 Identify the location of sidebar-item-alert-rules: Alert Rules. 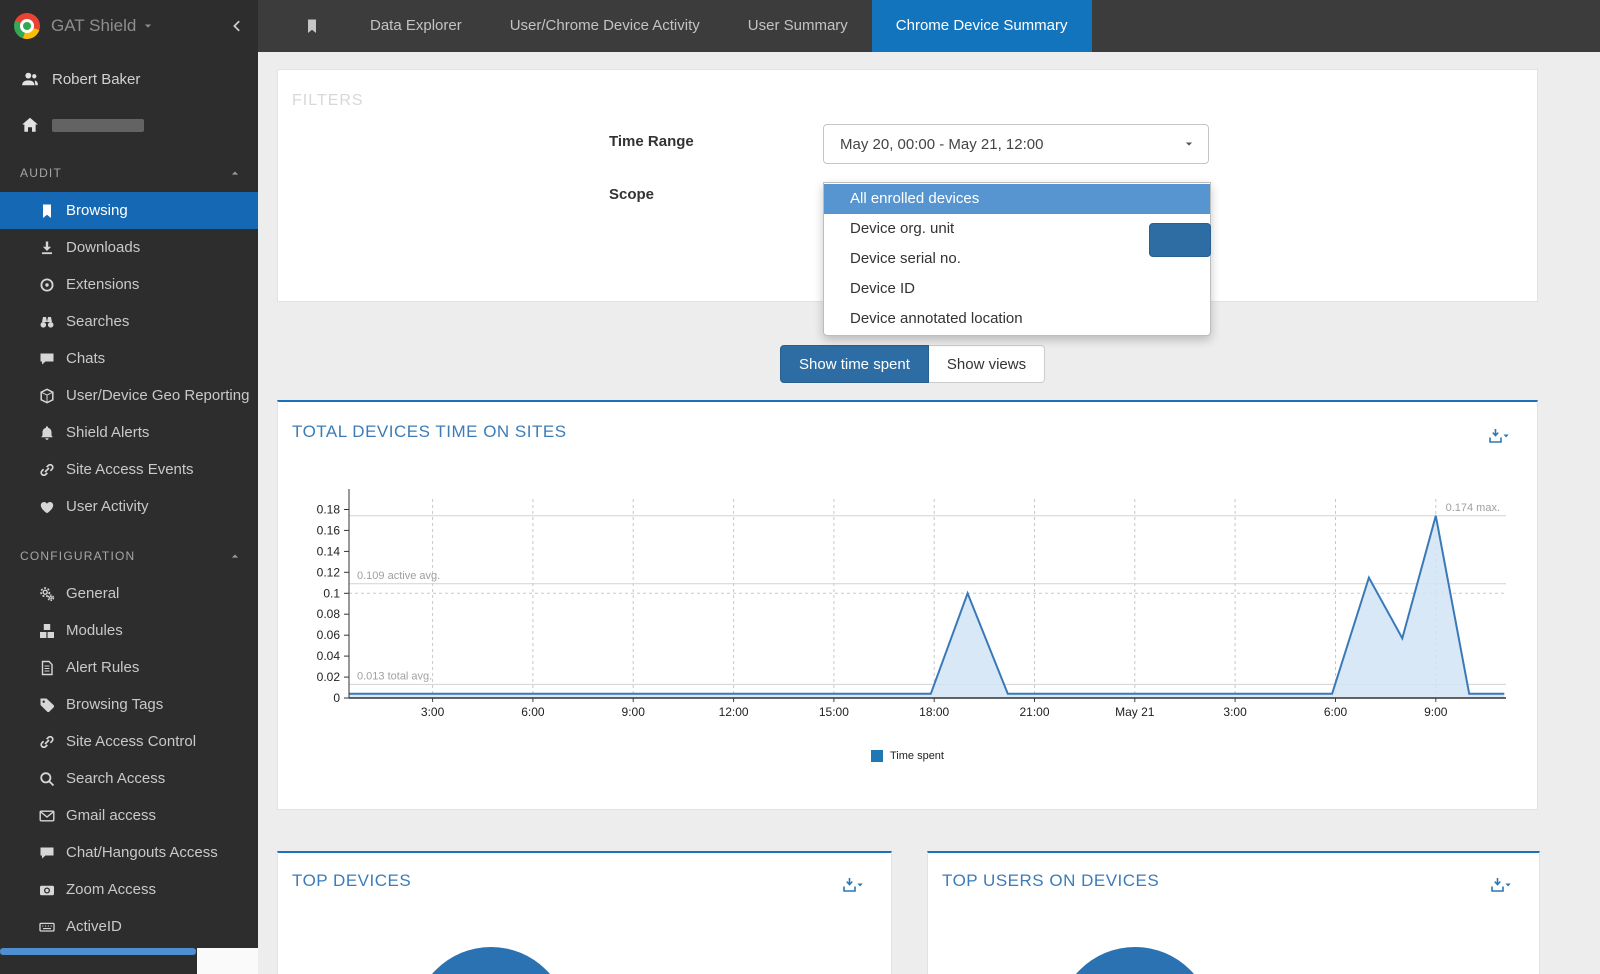
(129, 667).